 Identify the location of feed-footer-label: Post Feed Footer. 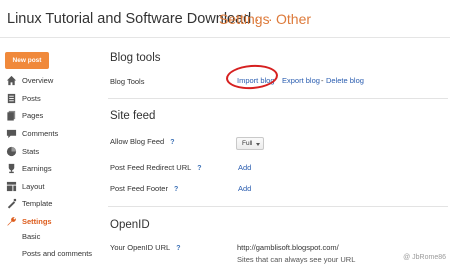
(139, 188).